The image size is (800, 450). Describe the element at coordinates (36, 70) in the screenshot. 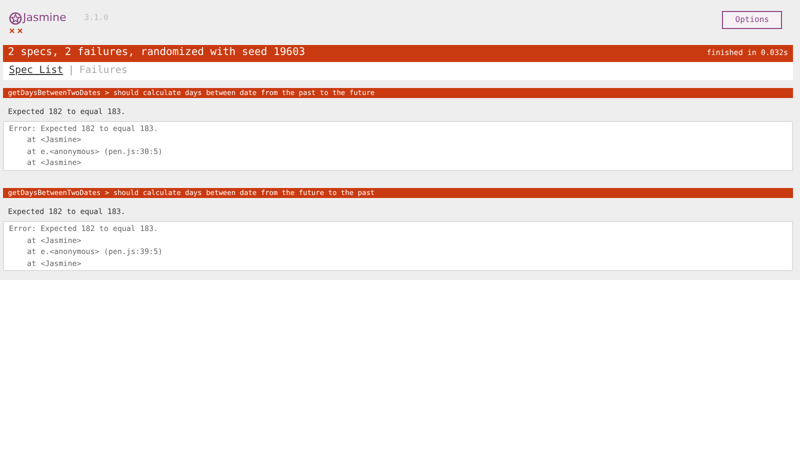

I see `tab: Spec List` at that location.